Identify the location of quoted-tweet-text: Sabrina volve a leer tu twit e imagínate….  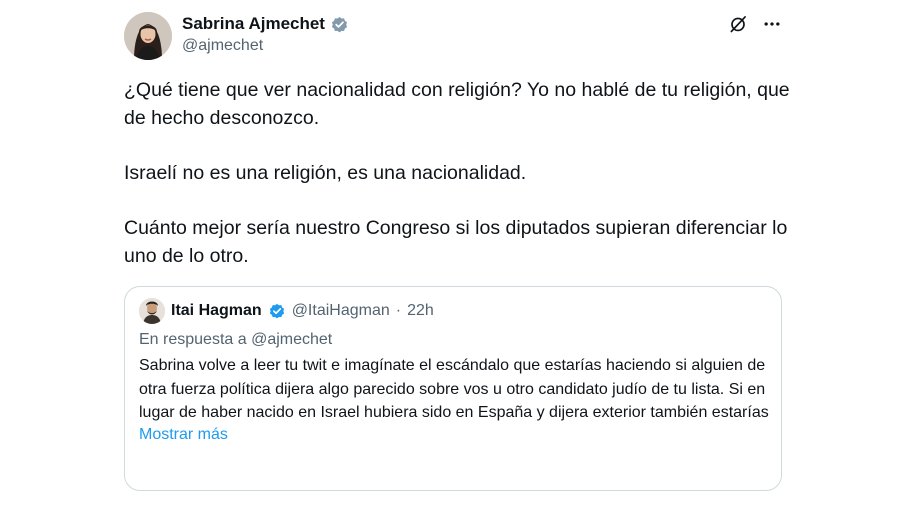
(454, 389).